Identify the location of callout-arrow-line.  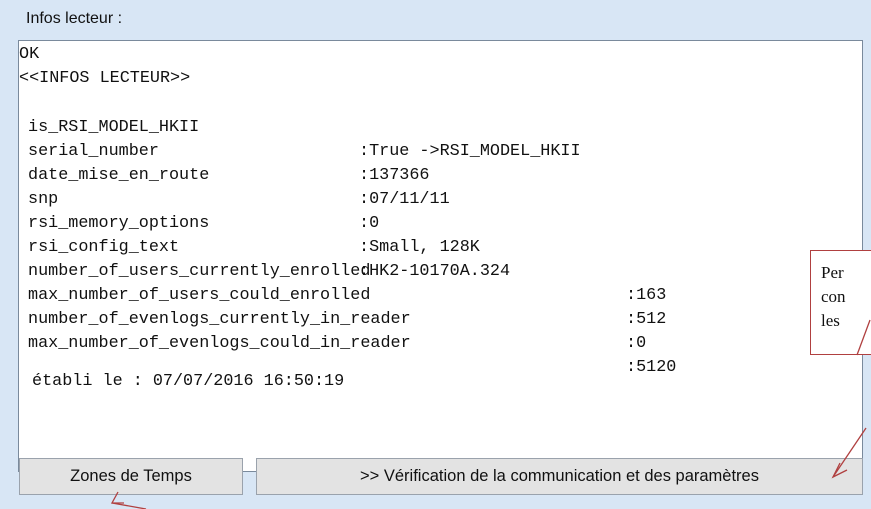
(849, 452).